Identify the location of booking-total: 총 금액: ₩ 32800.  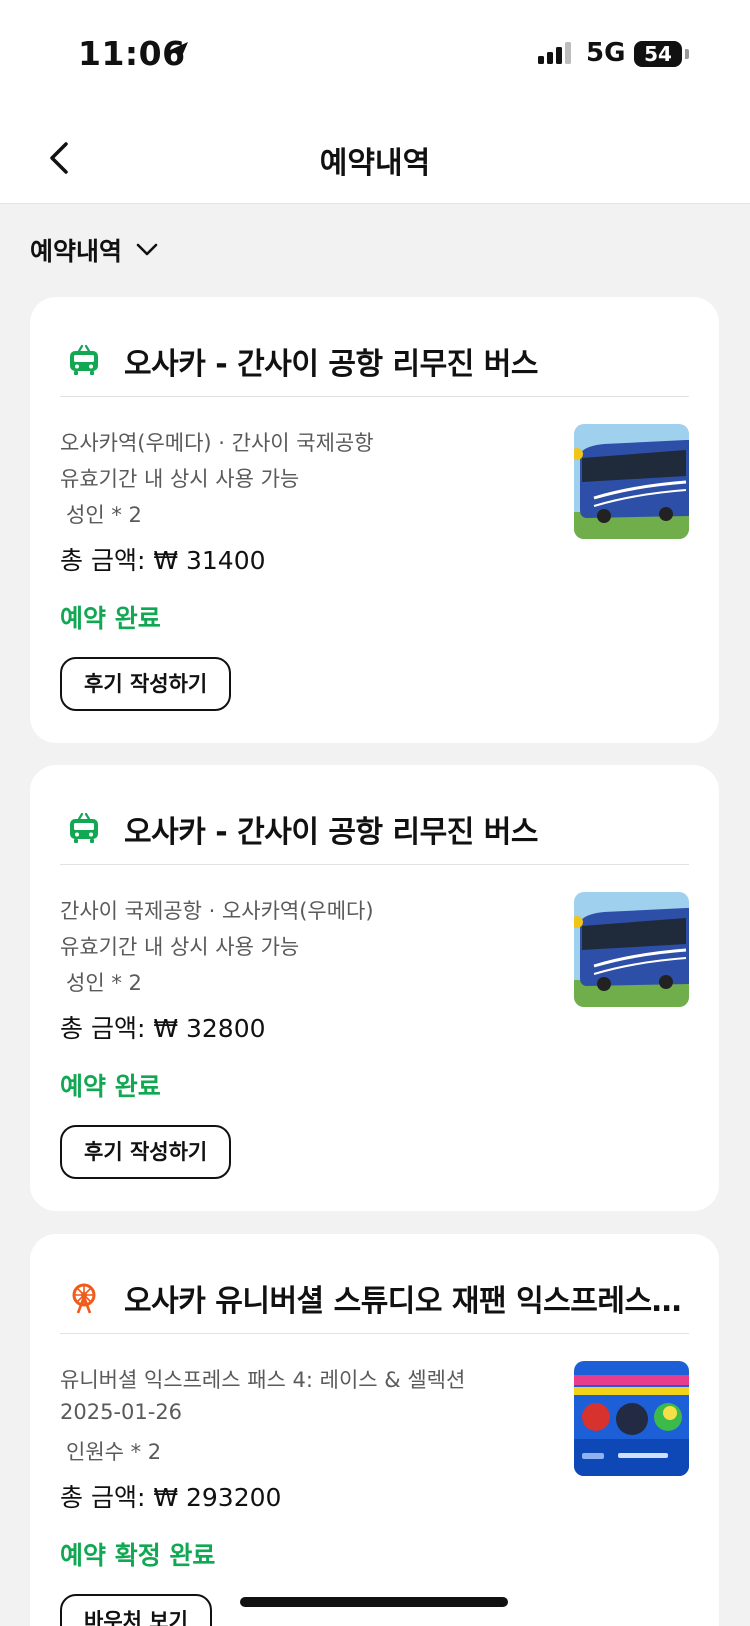
(163, 1028).